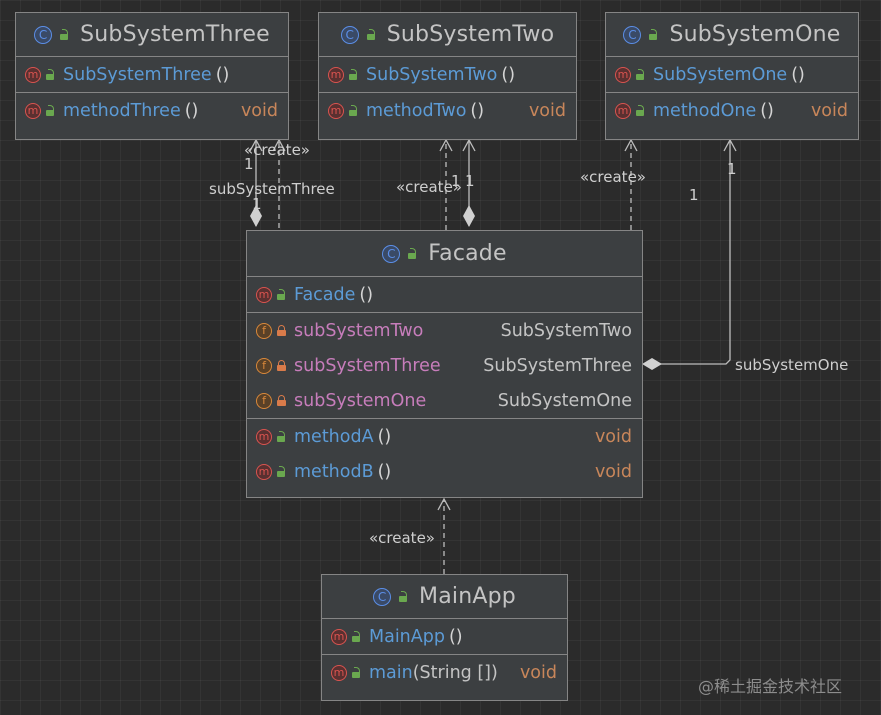  I want to click on constructor-row: m SubSystemTwo (), so click(447, 74).